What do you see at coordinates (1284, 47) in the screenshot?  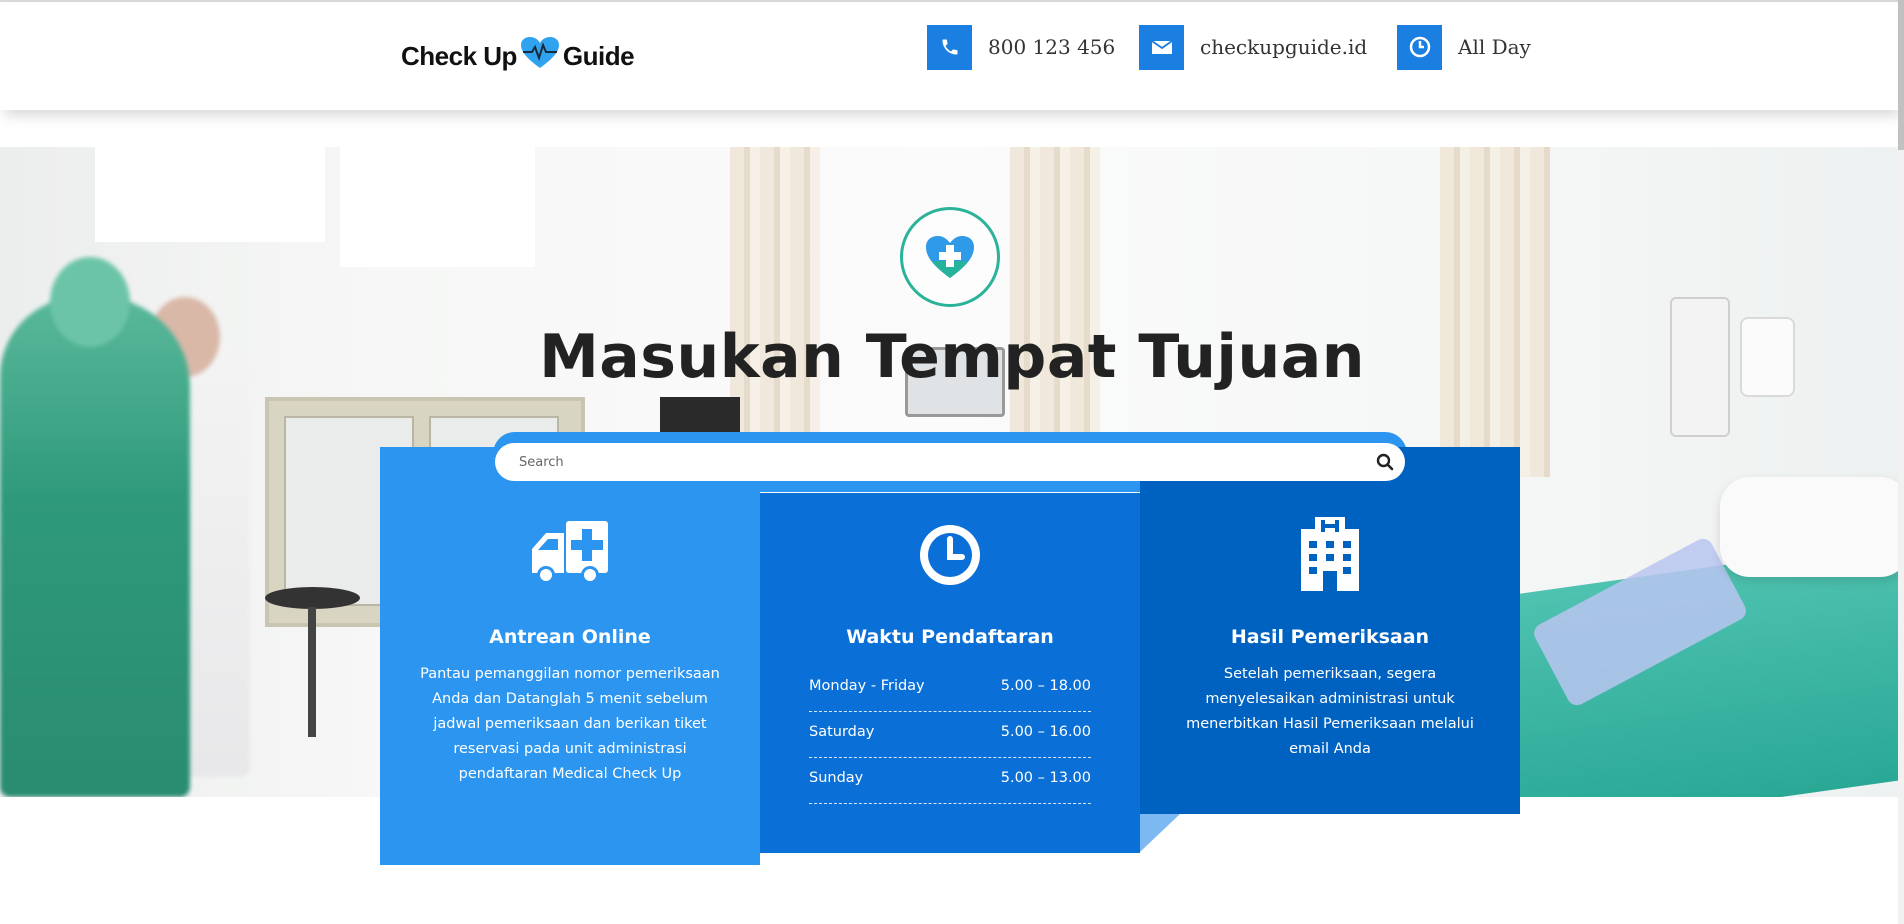 I see `contact-email-text: checkupguide.id` at bounding box center [1284, 47].